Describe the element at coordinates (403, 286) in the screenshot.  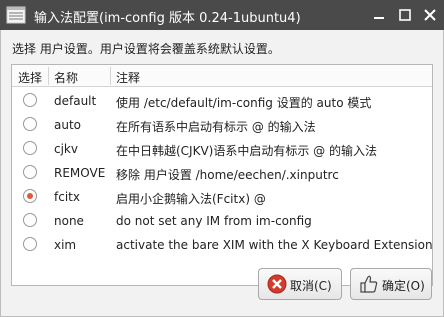
I see `ok-label: 确定(O)` at that location.